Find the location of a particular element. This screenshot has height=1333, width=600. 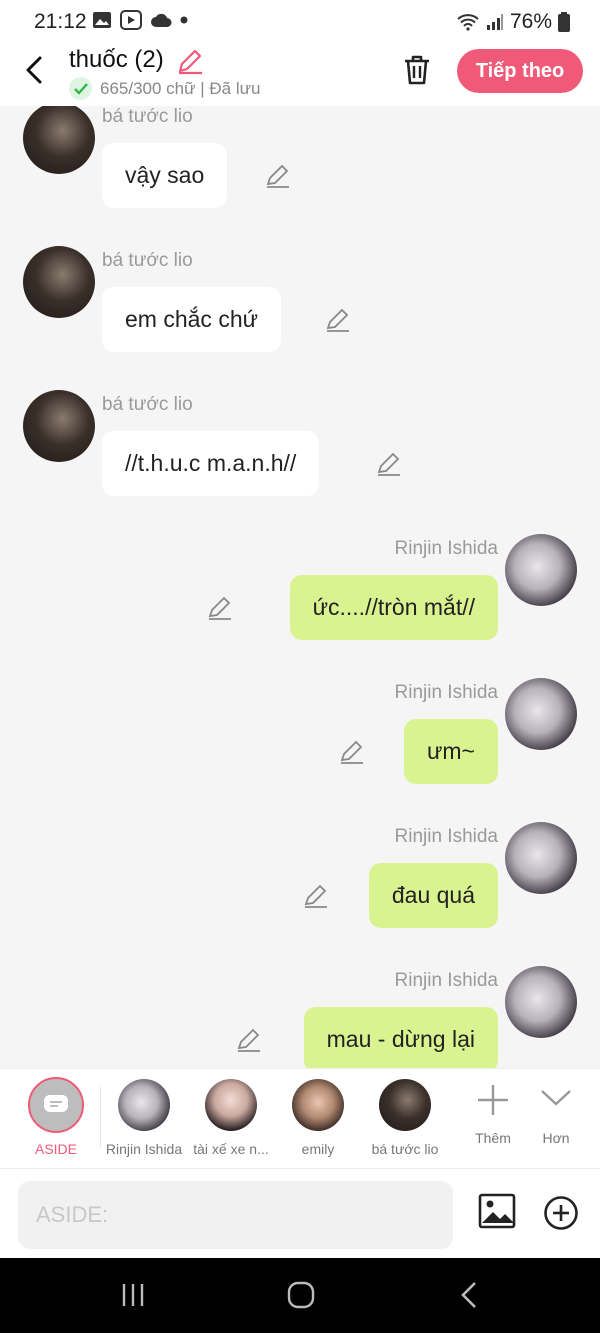

wifi-icon is located at coordinates (468, 22).